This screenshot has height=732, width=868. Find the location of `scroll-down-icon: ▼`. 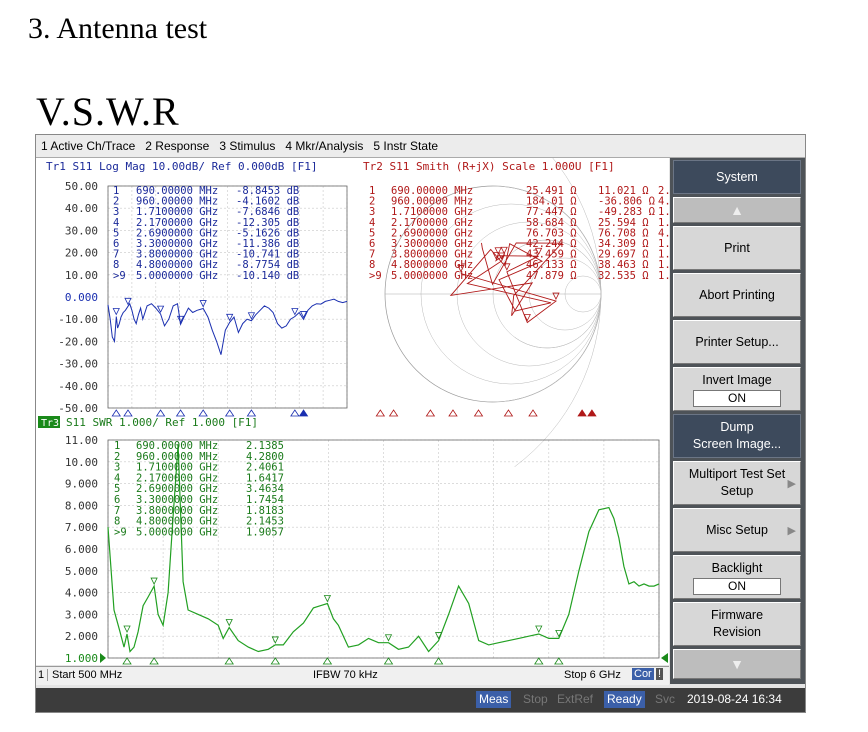

scroll-down-icon: ▼ is located at coordinates (737, 664).